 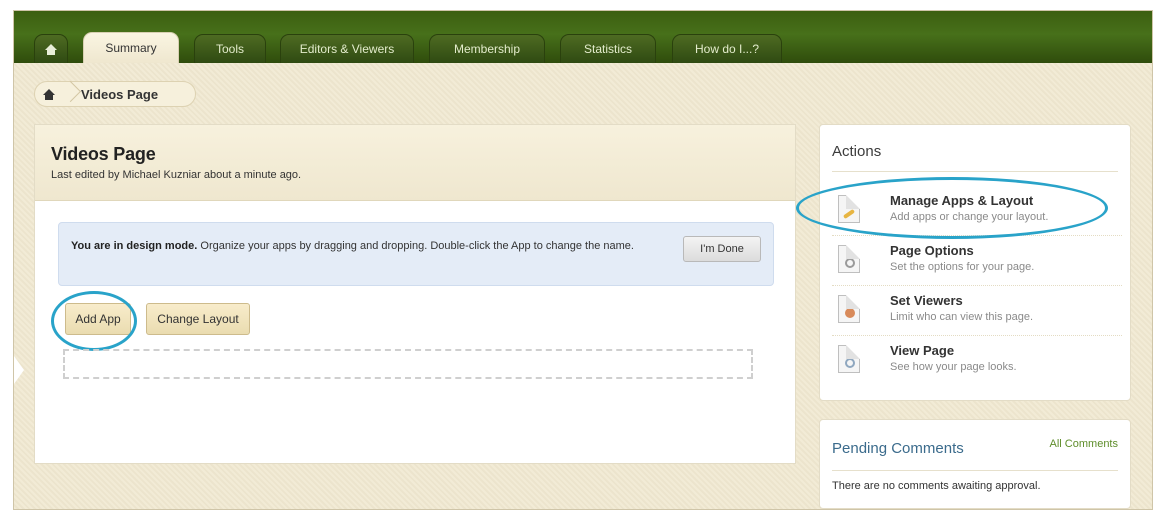 I want to click on breadcrumb-separator, so click(x=68, y=94).